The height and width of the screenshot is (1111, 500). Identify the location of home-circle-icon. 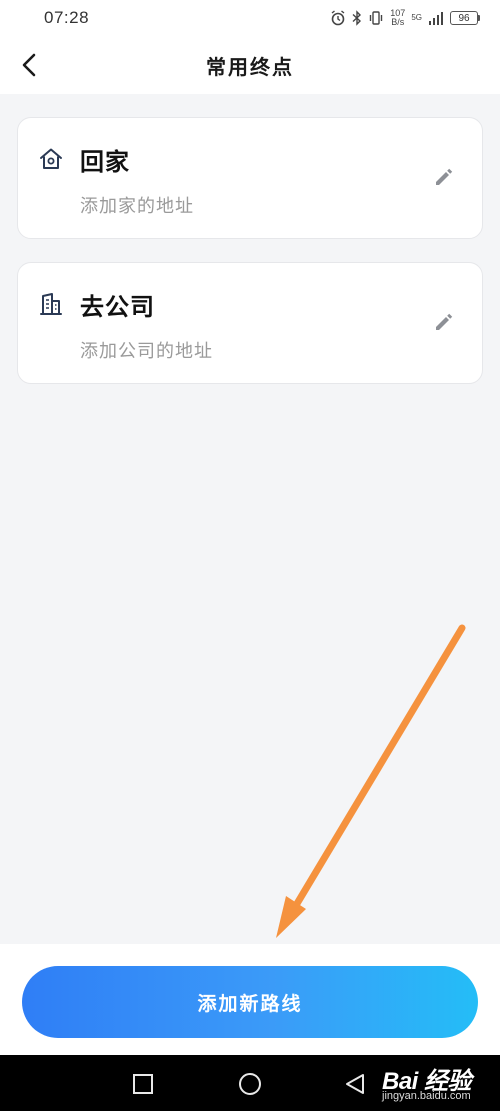
(250, 1084).